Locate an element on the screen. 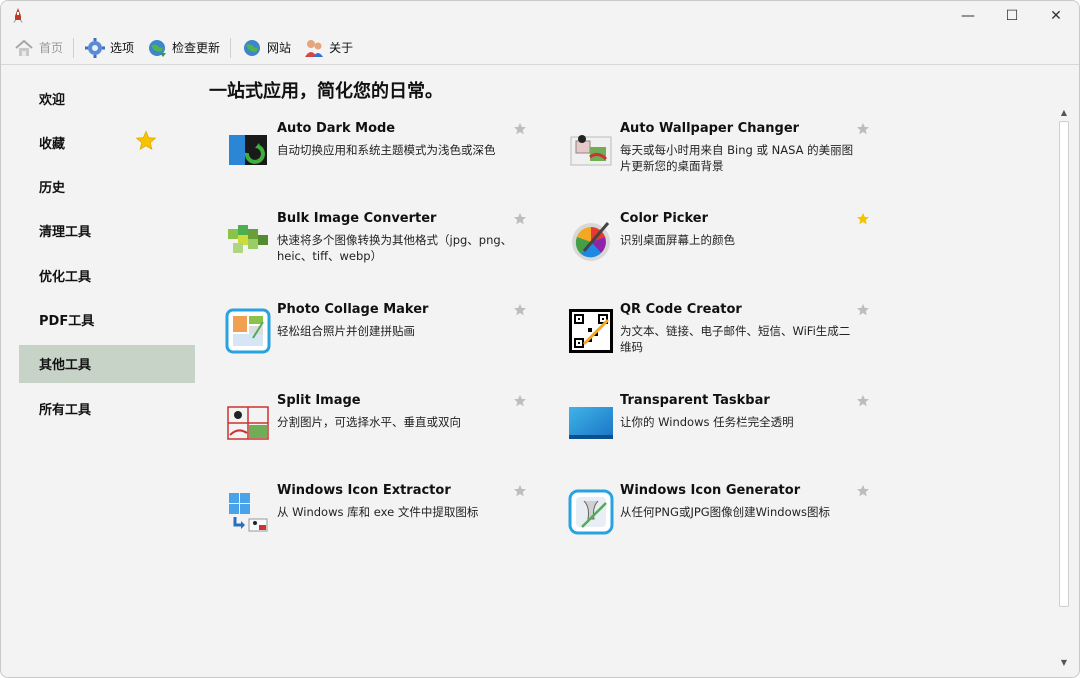  vertical-scrollbar: ▲ ▼ is located at coordinates (1064, 387).